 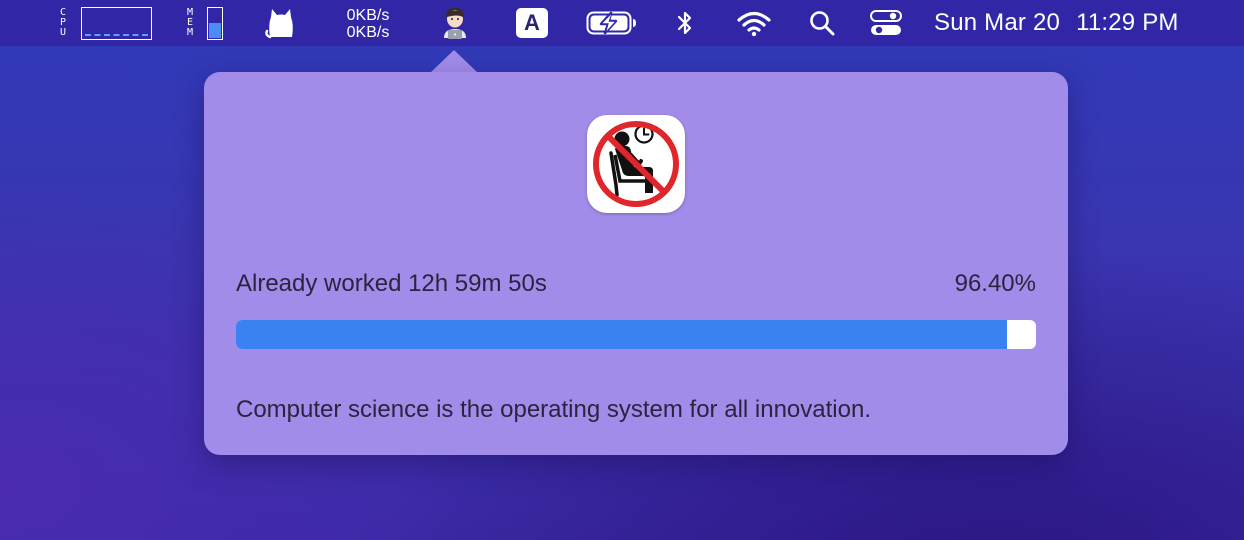 I want to click on cat-icon, so click(x=281, y=23).